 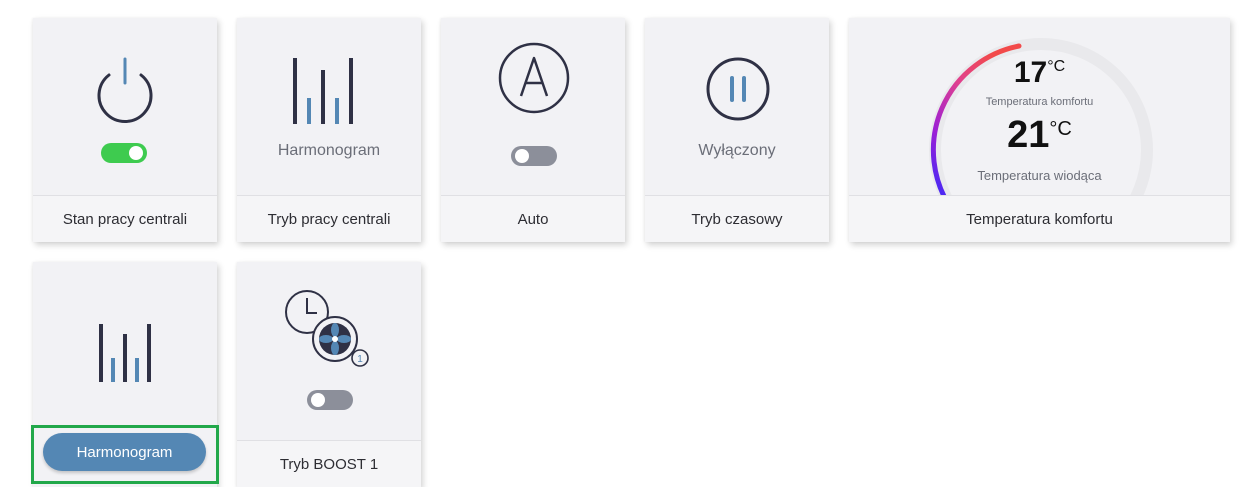 I want to click on auto-a-icon, so click(x=534, y=78).